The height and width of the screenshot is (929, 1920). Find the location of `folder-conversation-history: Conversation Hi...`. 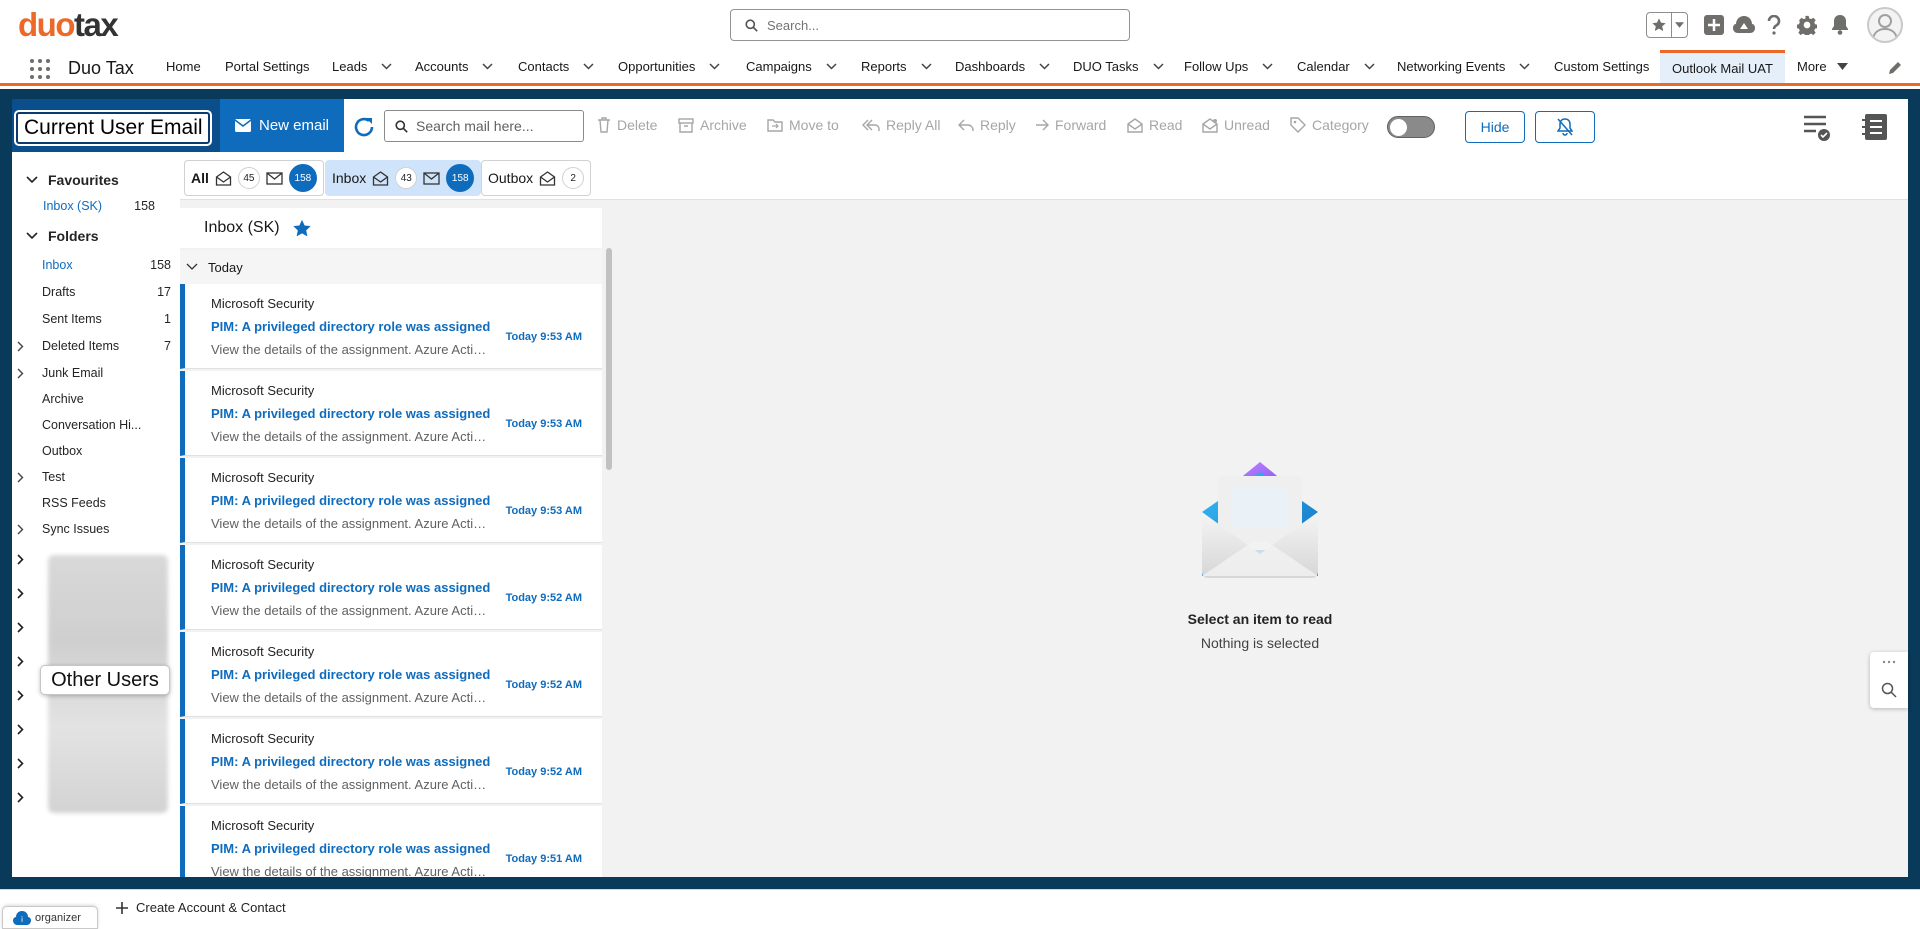

folder-conversation-history: Conversation Hi... is located at coordinates (91, 425).